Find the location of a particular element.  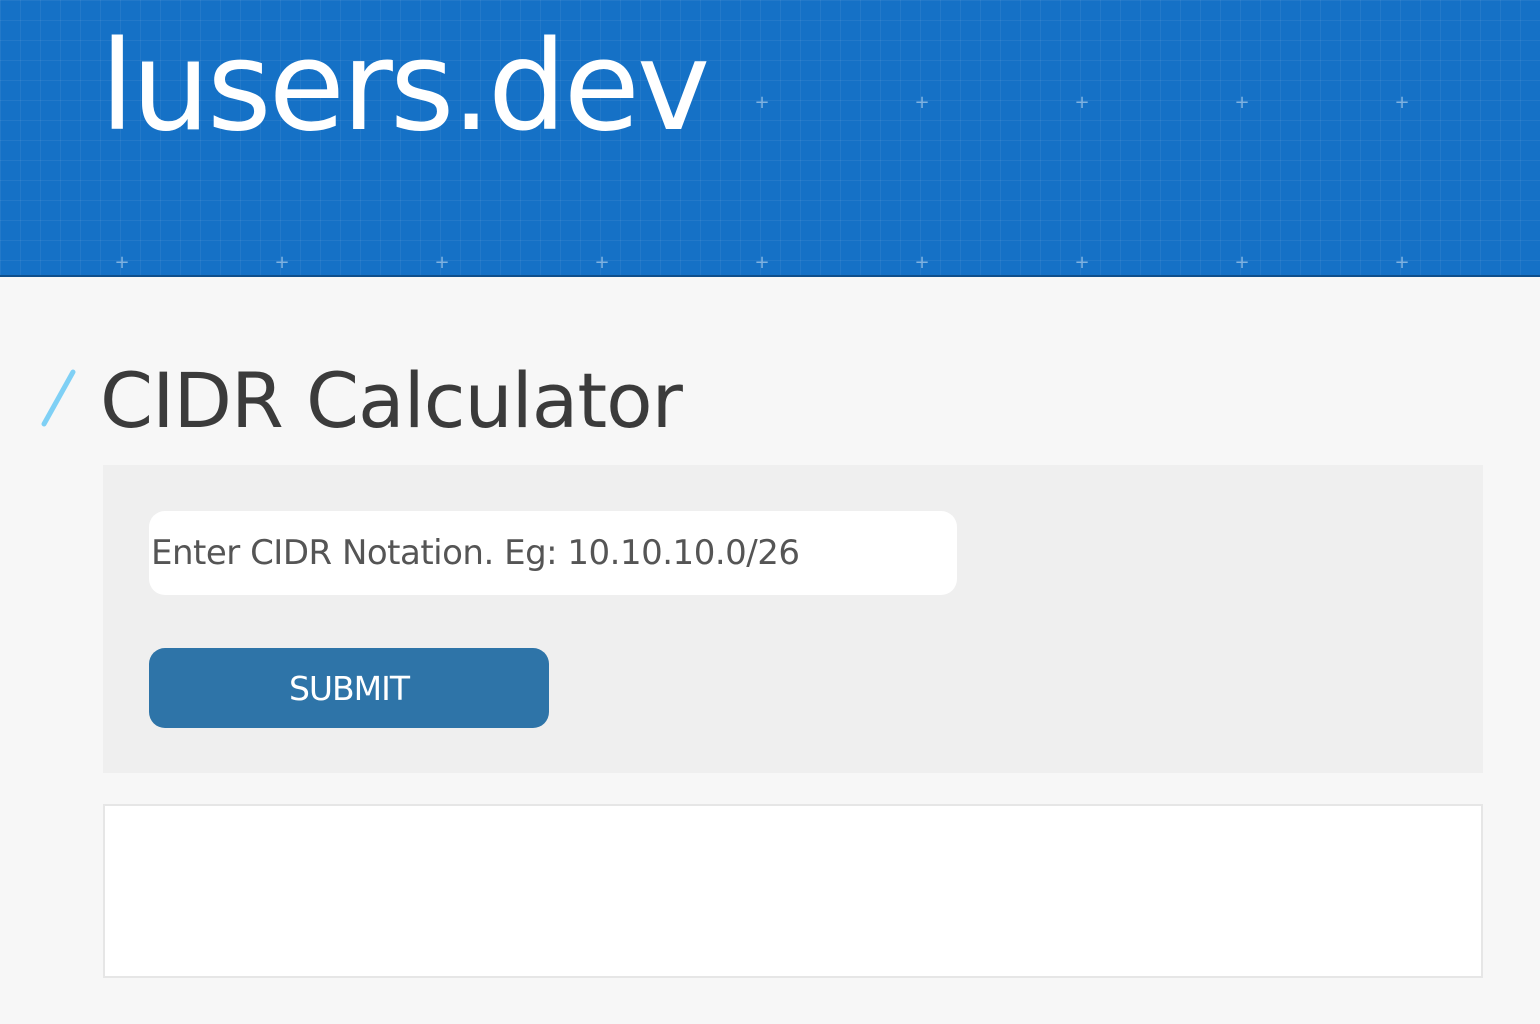

submit-button: SUBMIT is located at coordinates (349, 688).